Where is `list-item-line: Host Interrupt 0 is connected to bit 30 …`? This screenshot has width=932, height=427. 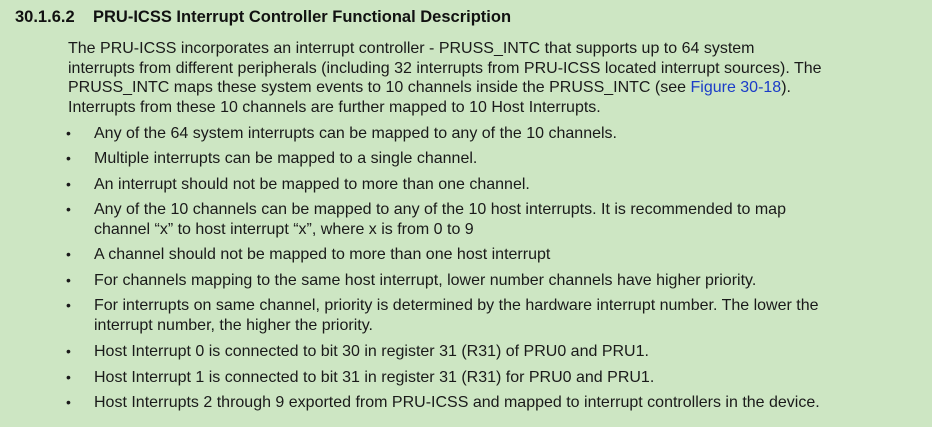
list-item-line: Host Interrupt 0 is connected to bit 30 … is located at coordinates (371, 351).